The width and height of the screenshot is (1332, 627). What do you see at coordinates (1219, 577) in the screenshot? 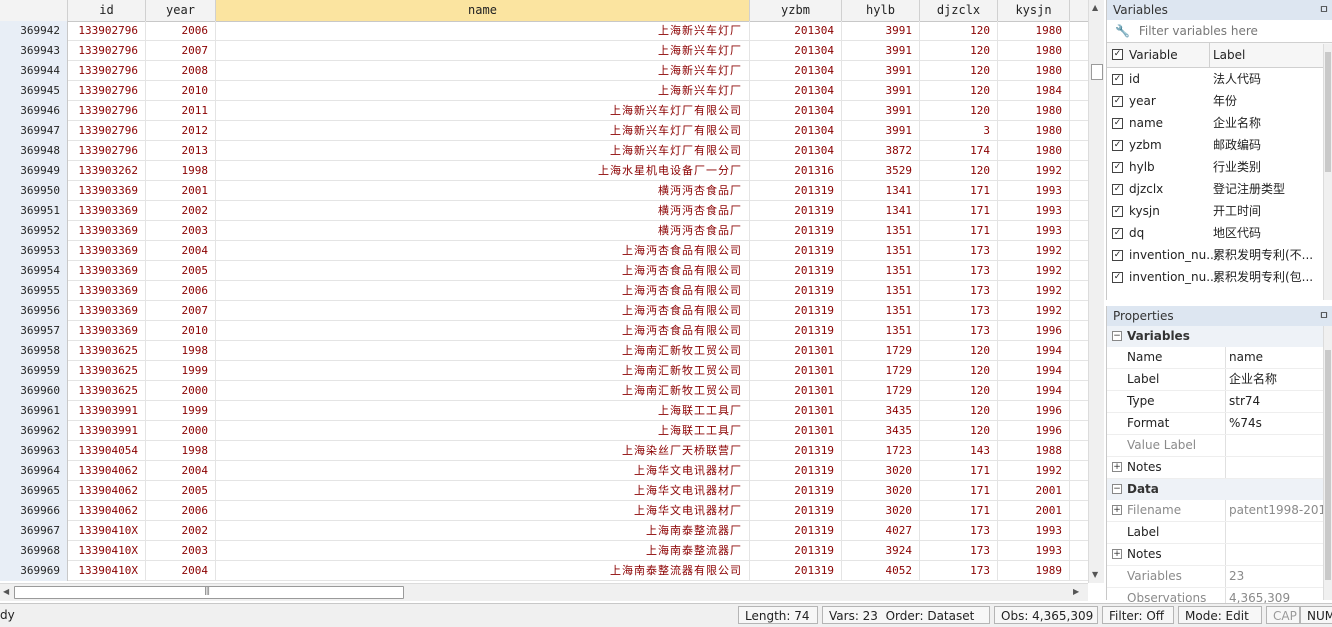
I see `property-row: Variables 23` at bounding box center [1219, 577].